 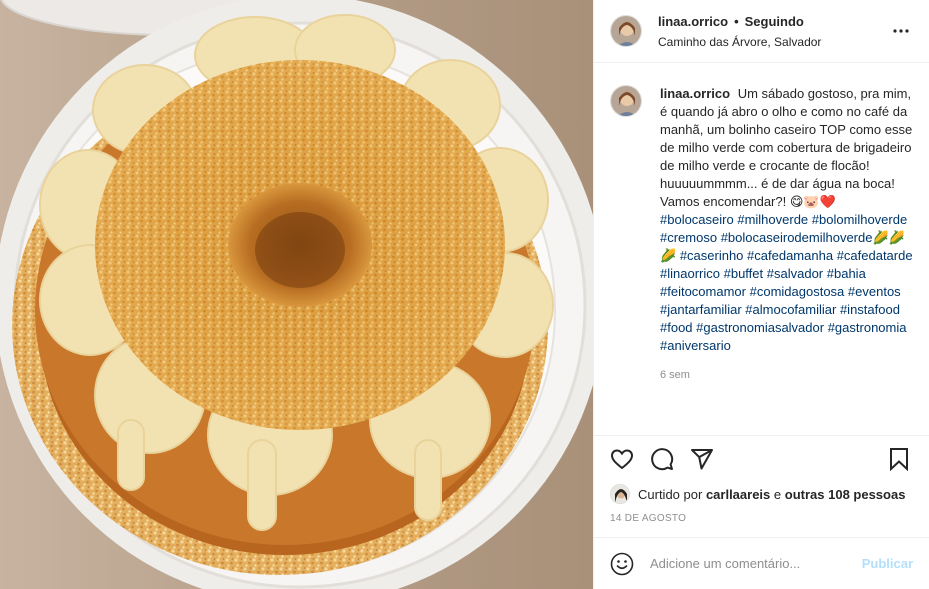 What do you see at coordinates (676, 327) in the screenshot?
I see `hashtag-link: #food` at bounding box center [676, 327].